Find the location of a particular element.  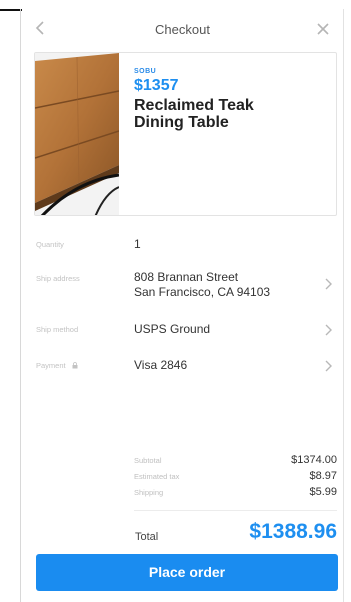

ship-address-label: Ship address is located at coordinates (58, 278).